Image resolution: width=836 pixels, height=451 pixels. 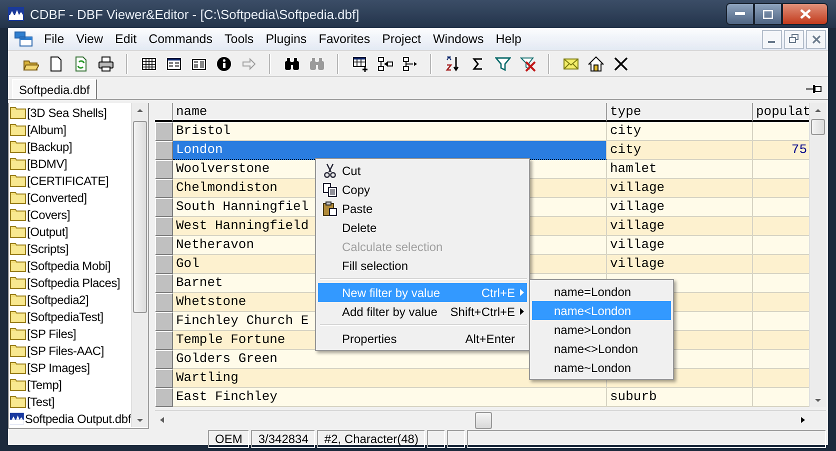 What do you see at coordinates (740, 14) in the screenshot?
I see `minimize-button` at bounding box center [740, 14].